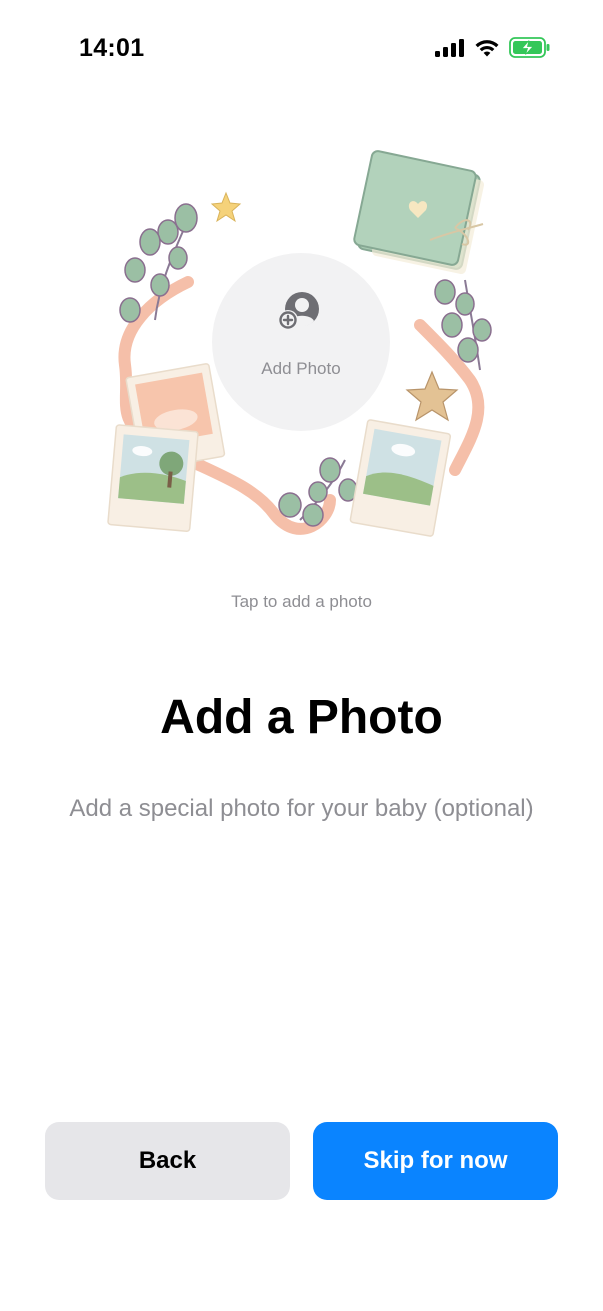 The width and height of the screenshot is (603, 1311). What do you see at coordinates (158, 263) in the screenshot?
I see `leaf-branch-left-icon` at bounding box center [158, 263].